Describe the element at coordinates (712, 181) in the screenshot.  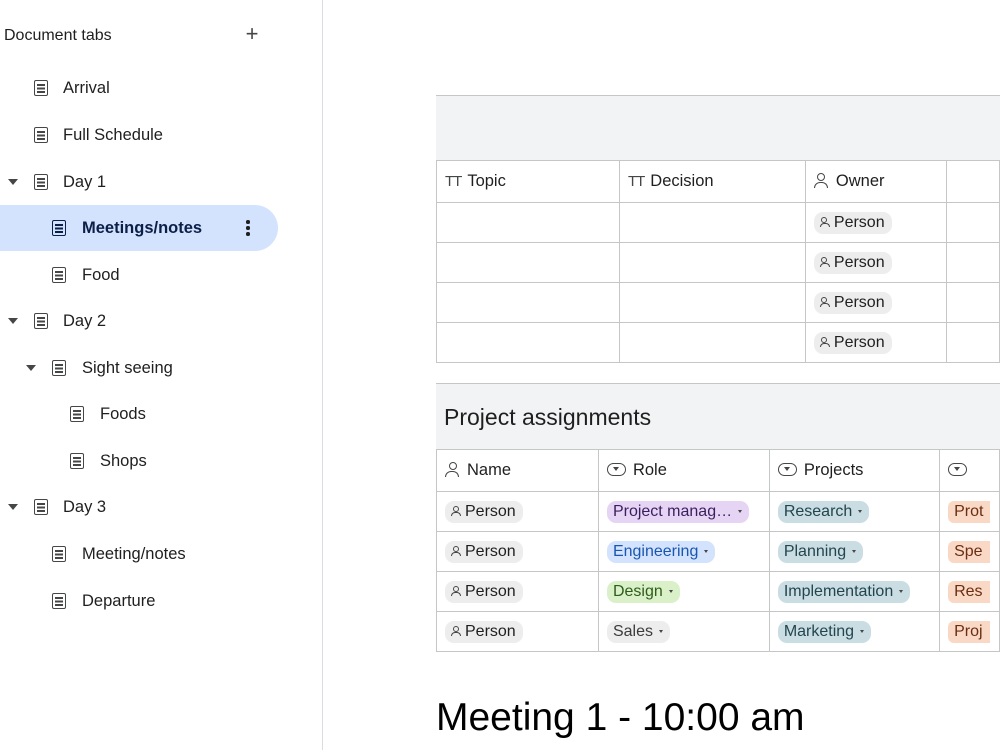
I see `column-header-decision: TT Decision` at that location.